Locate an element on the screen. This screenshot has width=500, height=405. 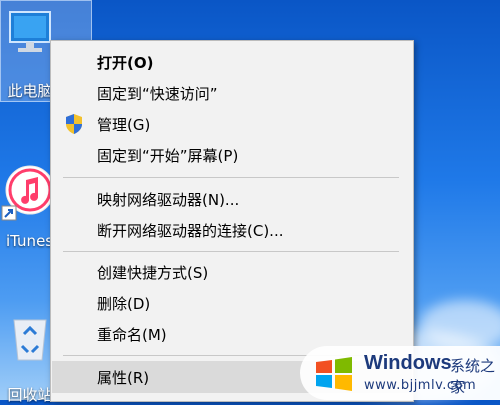
menu-item-label: 管理(G) is located at coordinates (124, 124).